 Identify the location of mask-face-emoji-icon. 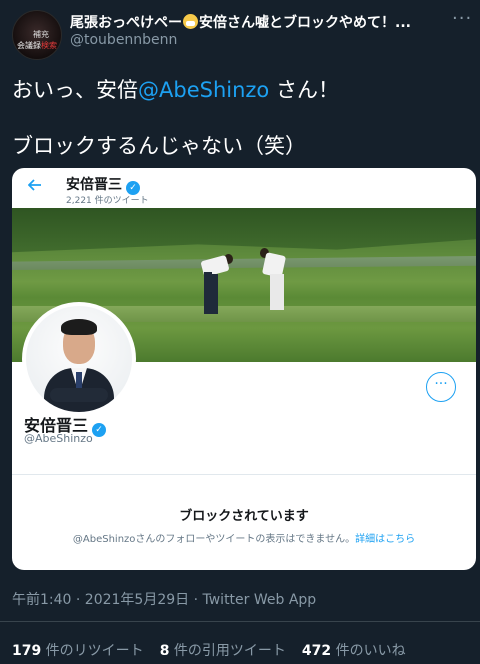
(190, 21).